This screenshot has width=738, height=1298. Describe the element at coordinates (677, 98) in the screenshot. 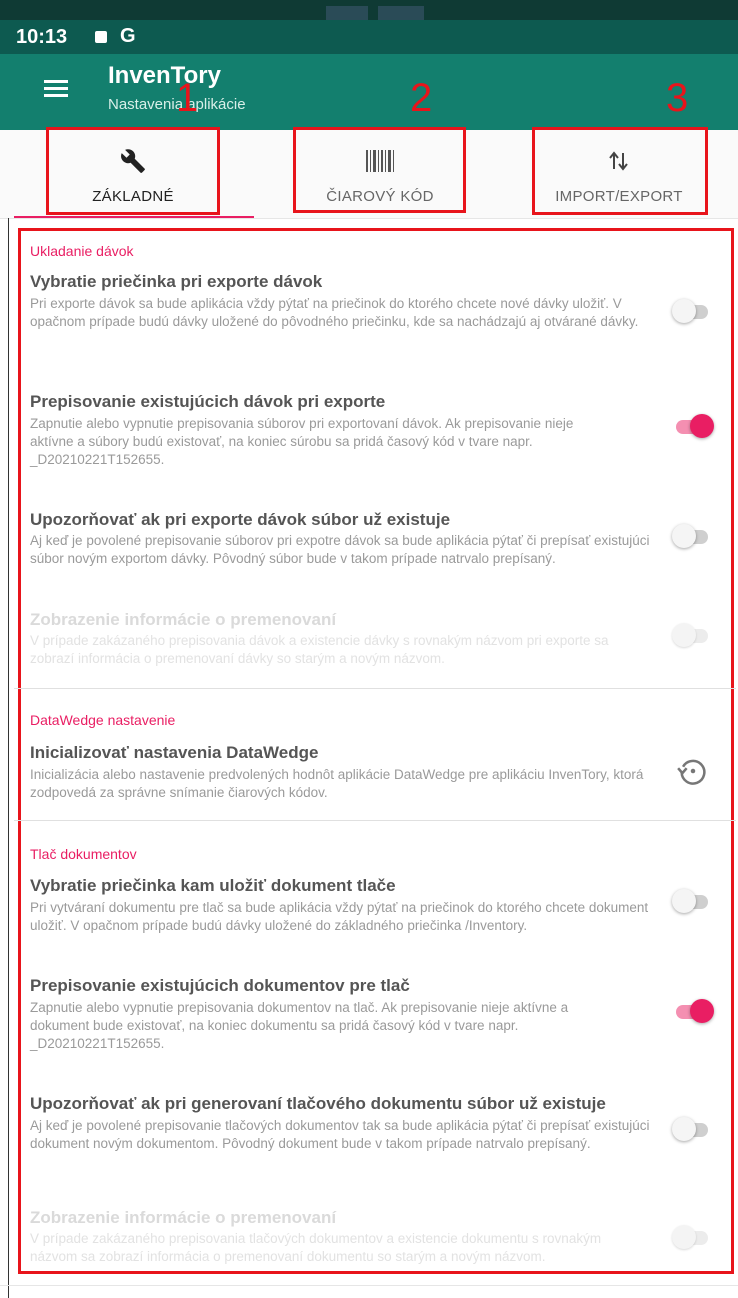

I see `annotation-label-3: 3` at that location.